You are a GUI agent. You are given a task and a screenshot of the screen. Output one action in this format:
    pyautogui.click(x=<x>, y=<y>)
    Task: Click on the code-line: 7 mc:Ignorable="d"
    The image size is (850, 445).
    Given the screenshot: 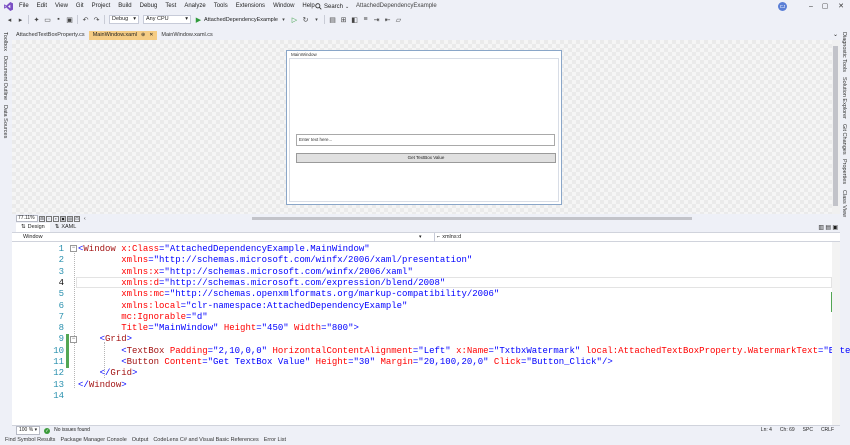 What is the action you would take?
    pyautogui.click(x=422, y=317)
    